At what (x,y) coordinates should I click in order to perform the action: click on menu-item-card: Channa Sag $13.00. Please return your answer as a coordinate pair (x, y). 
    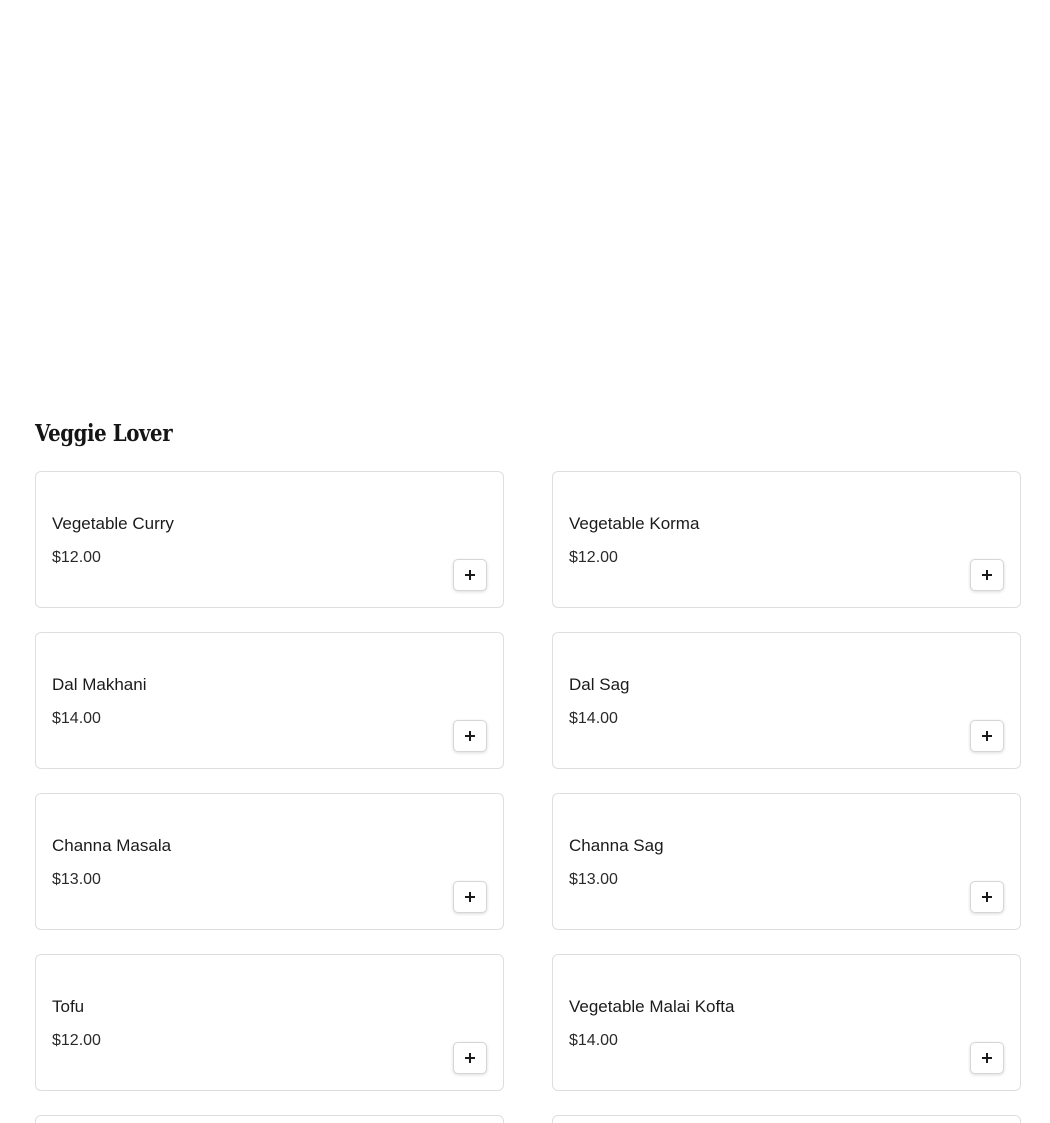
    Looking at the image, I should click on (786, 861).